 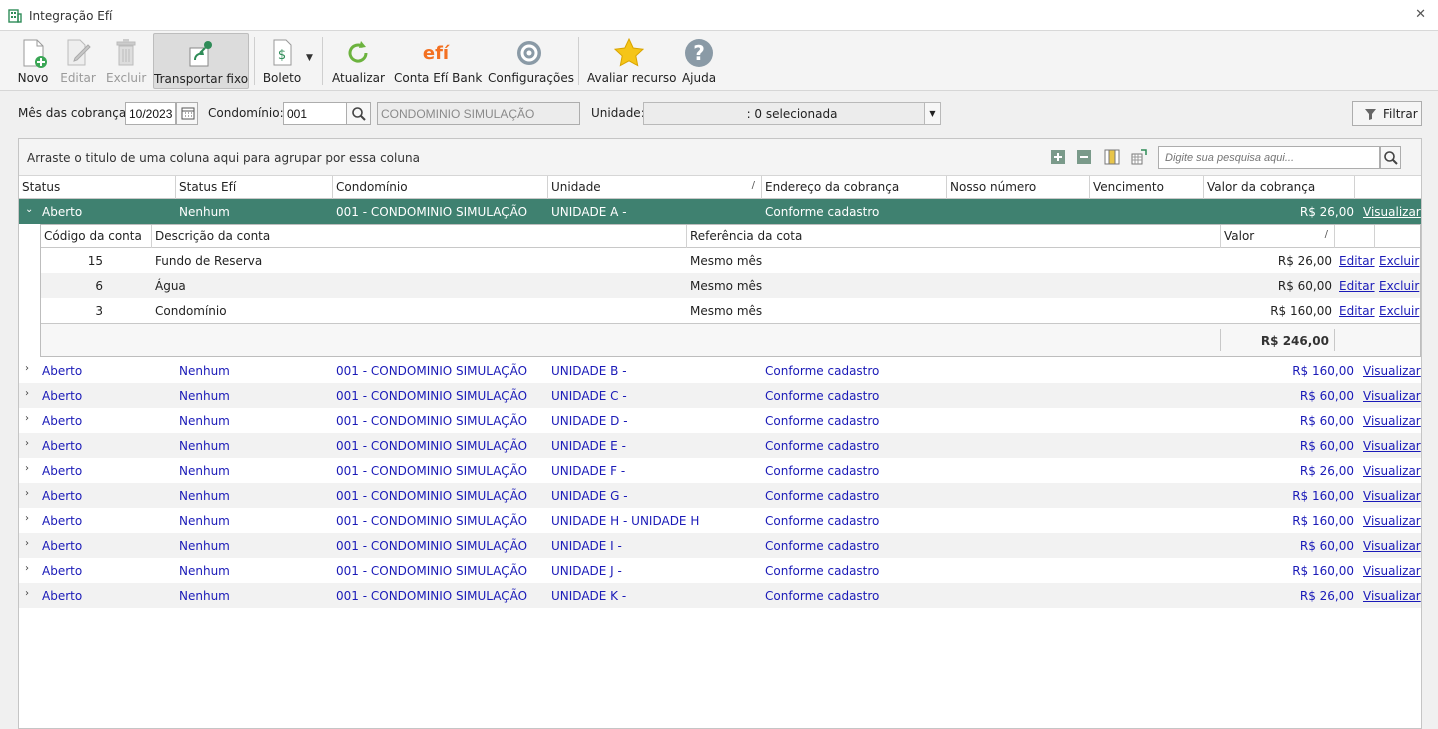 What do you see at coordinates (1390, 157) in the screenshot?
I see `grid-search-button` at bounding box center [1390, 157].